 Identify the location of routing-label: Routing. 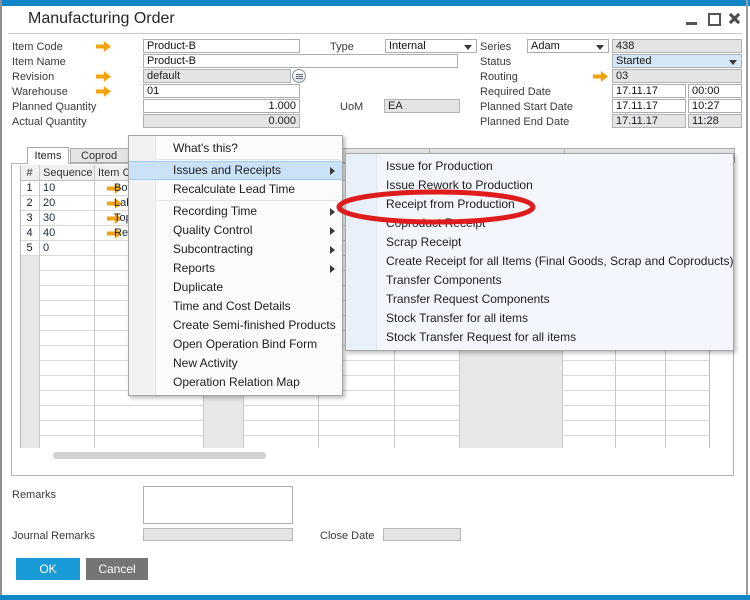
(499, 77).